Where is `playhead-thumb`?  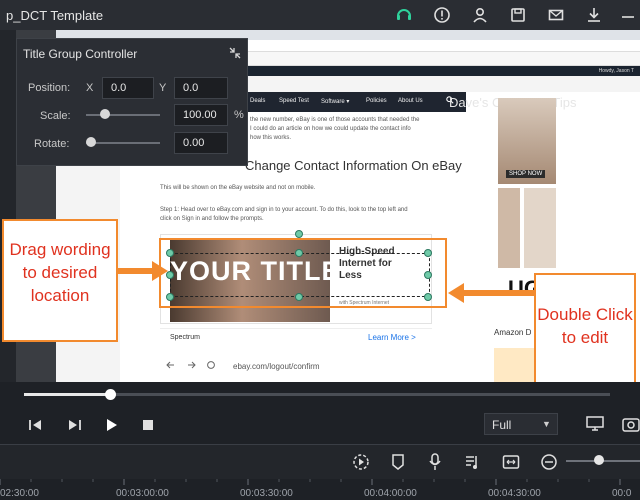 playhead-thumb is located at coordinates (110, 394).